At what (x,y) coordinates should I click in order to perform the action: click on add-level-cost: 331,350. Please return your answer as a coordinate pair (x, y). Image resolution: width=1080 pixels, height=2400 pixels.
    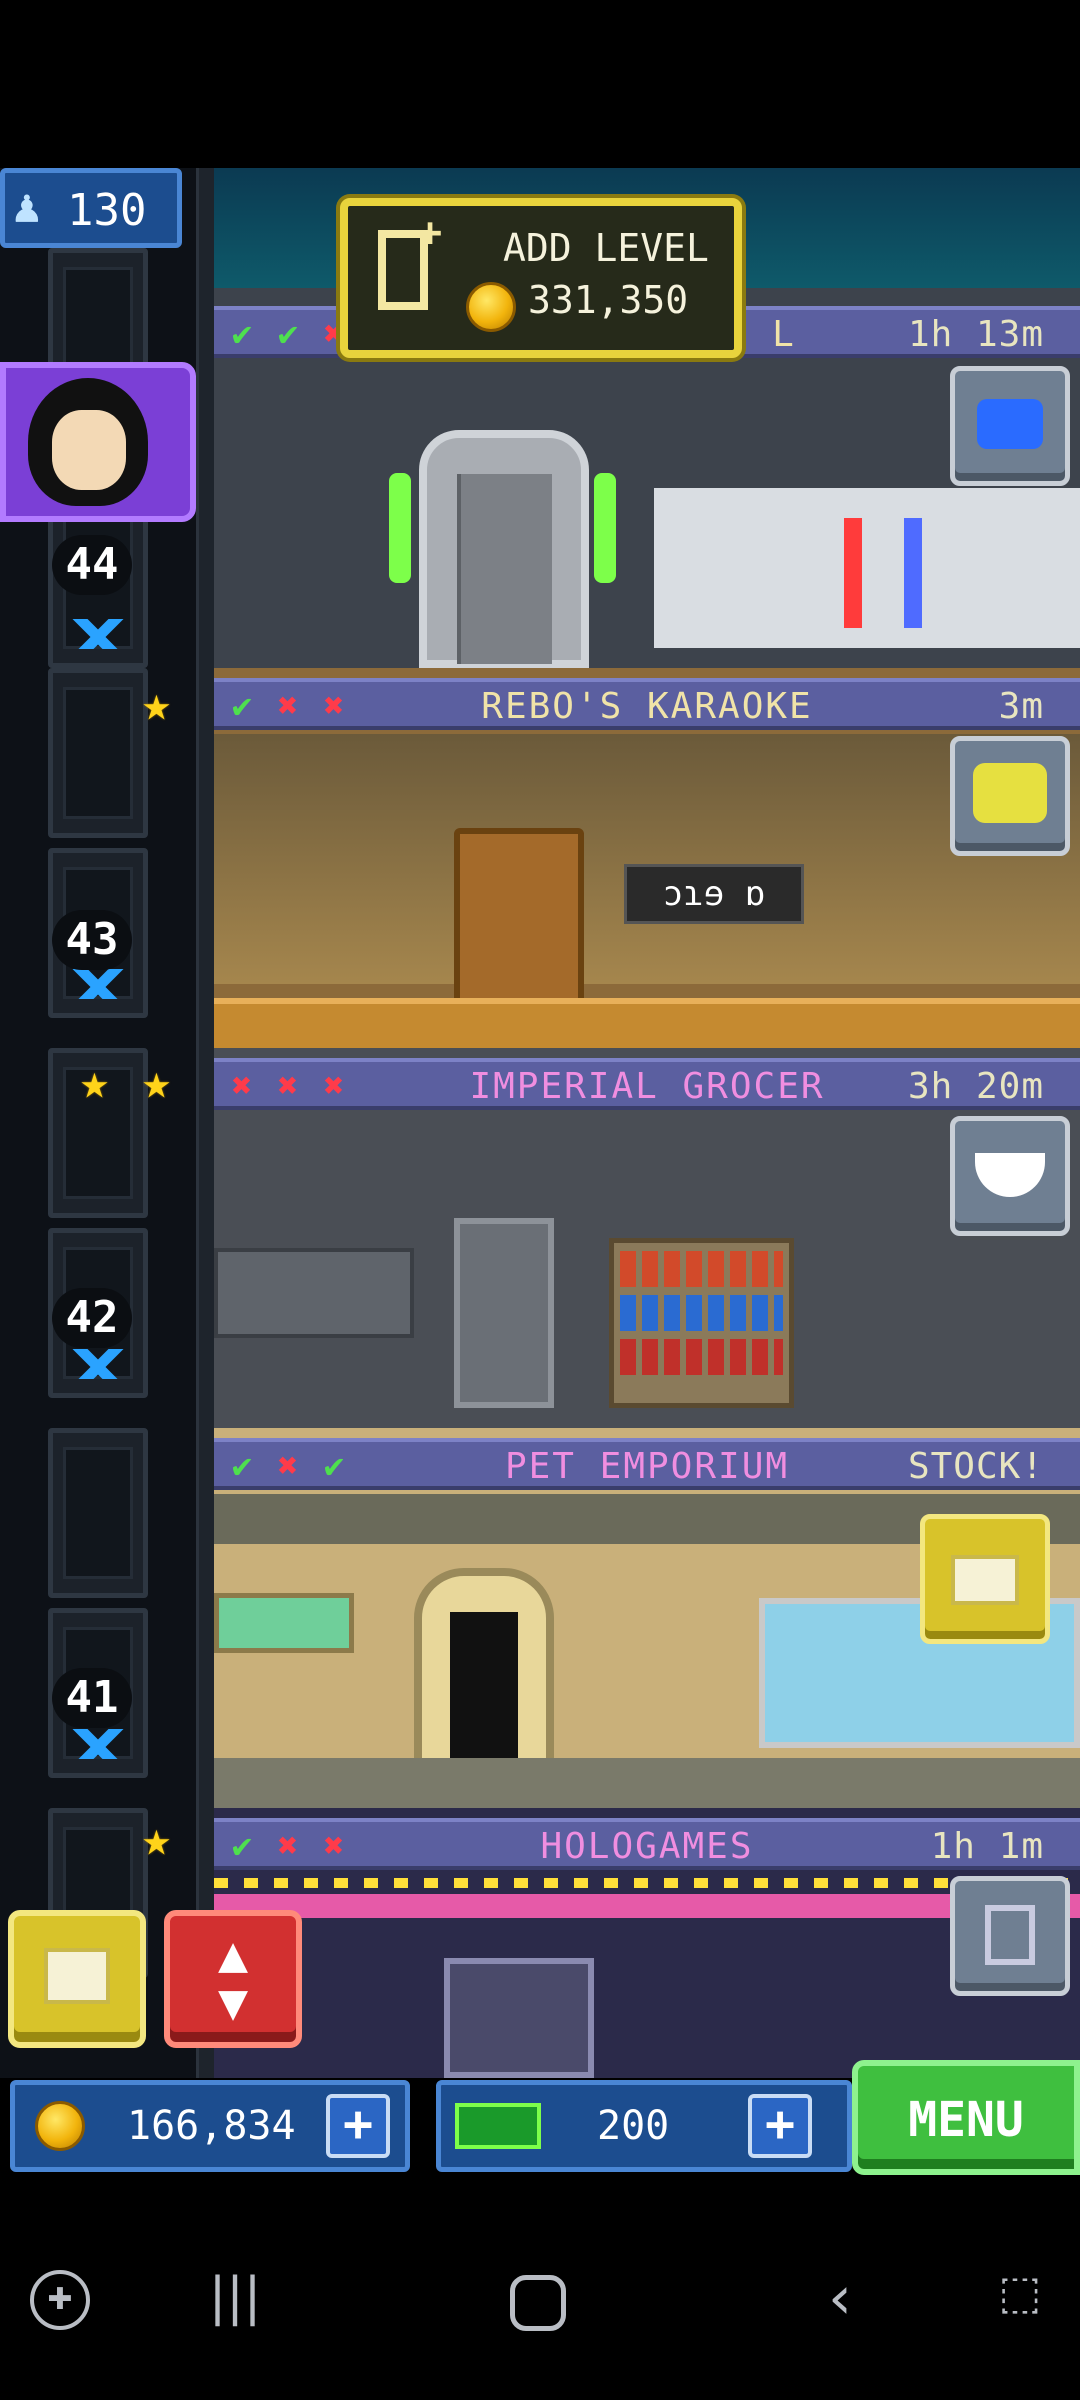
    Looking at the image, I should click on (608, 300).